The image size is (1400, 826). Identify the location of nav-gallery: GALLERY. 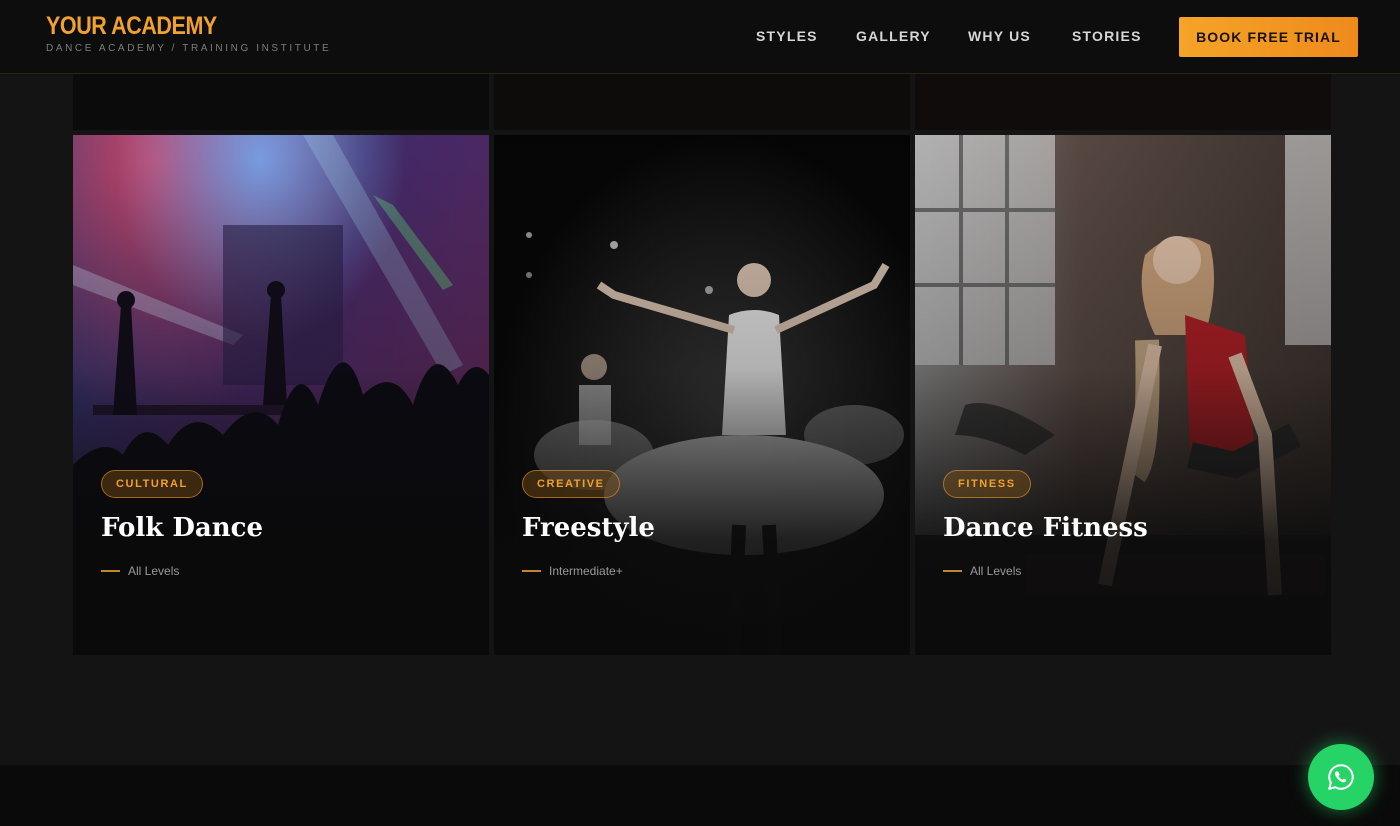
(893, 36).